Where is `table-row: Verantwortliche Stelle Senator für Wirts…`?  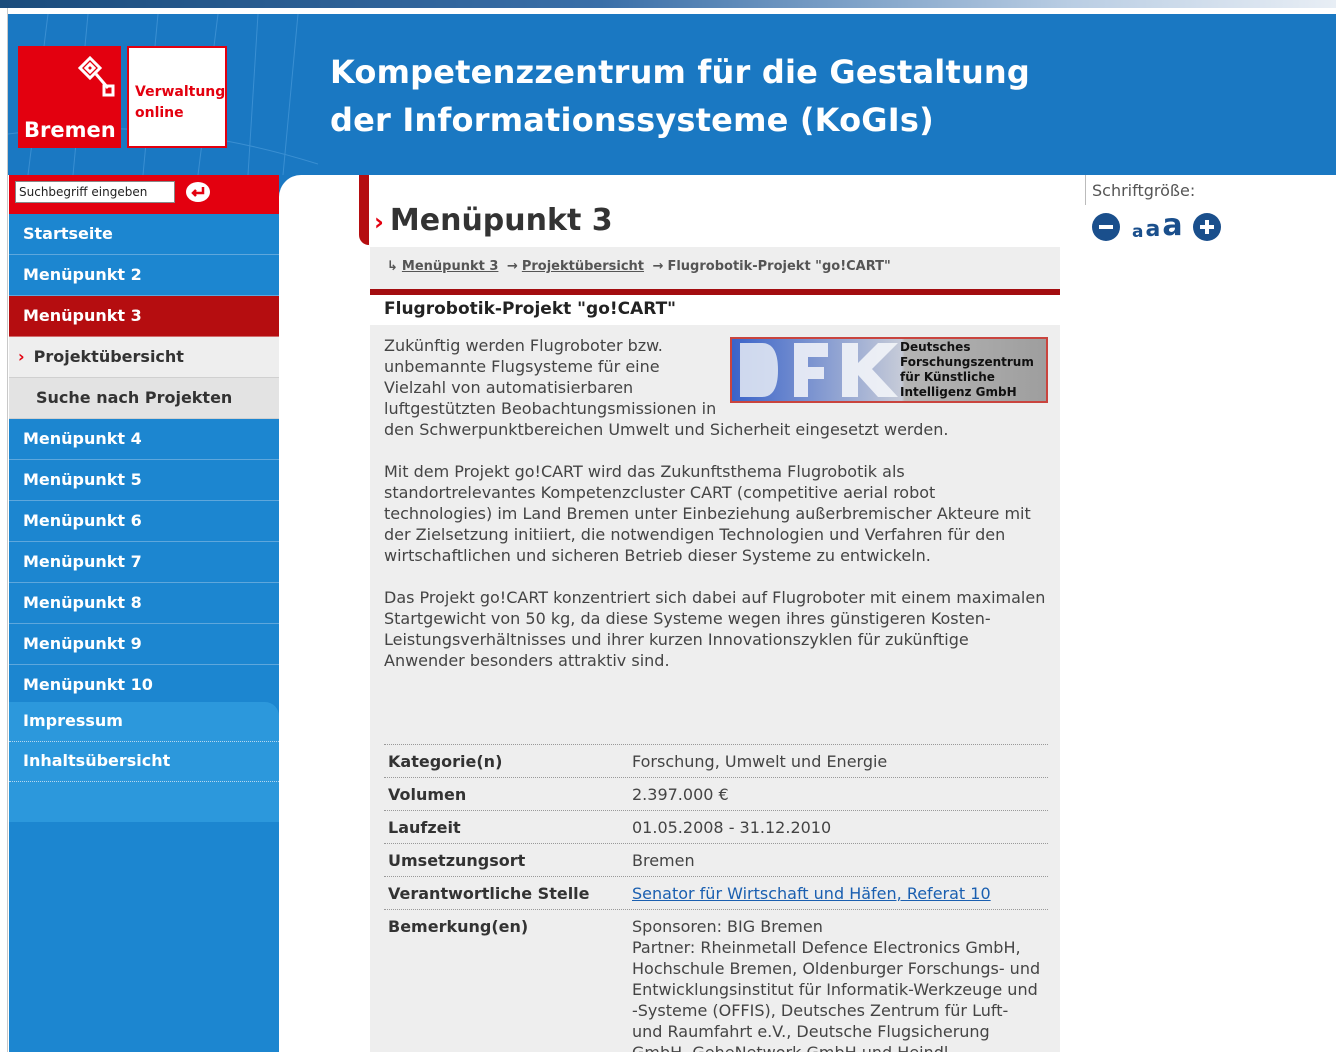 table-row: Verantwortliche Stelle Senator für Wirts… is located at coordinates (716, 893).